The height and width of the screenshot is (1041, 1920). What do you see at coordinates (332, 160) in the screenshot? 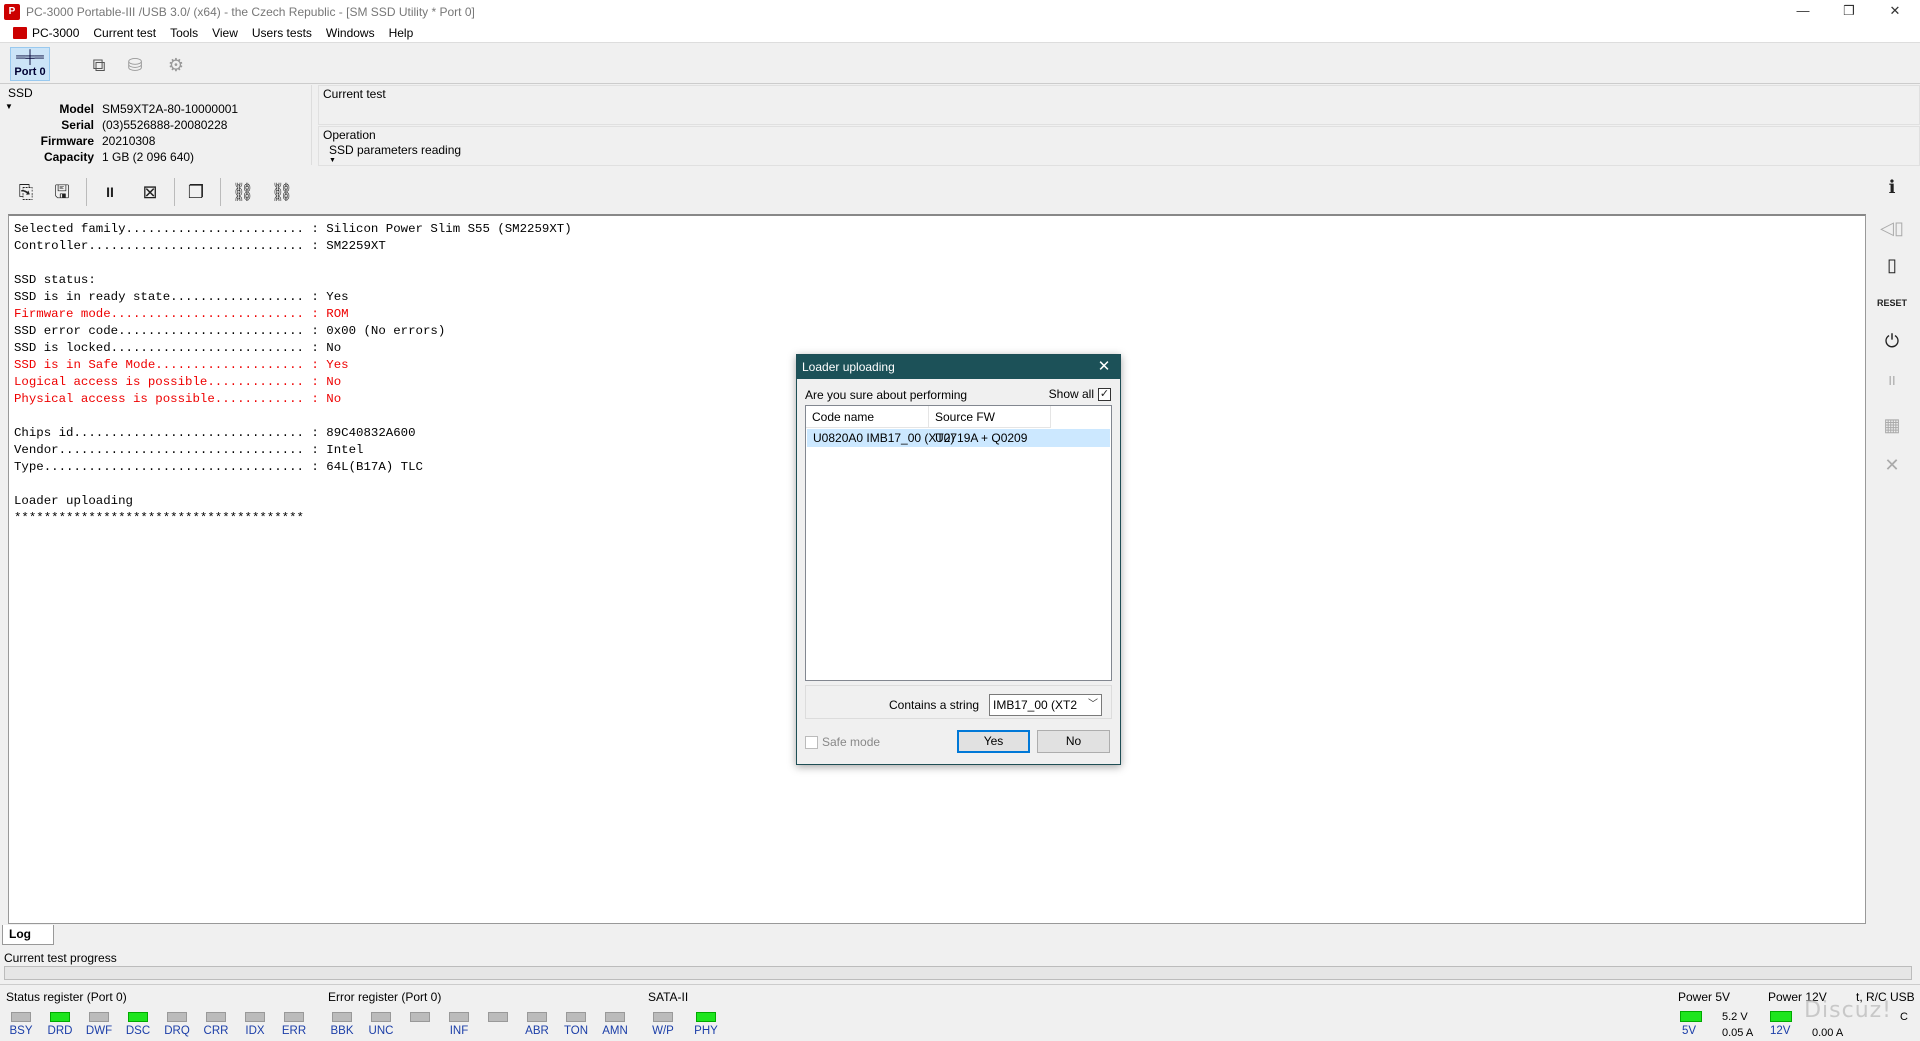
I see `operation-arrow-icon: ▼` at bounding box center [332, 160].